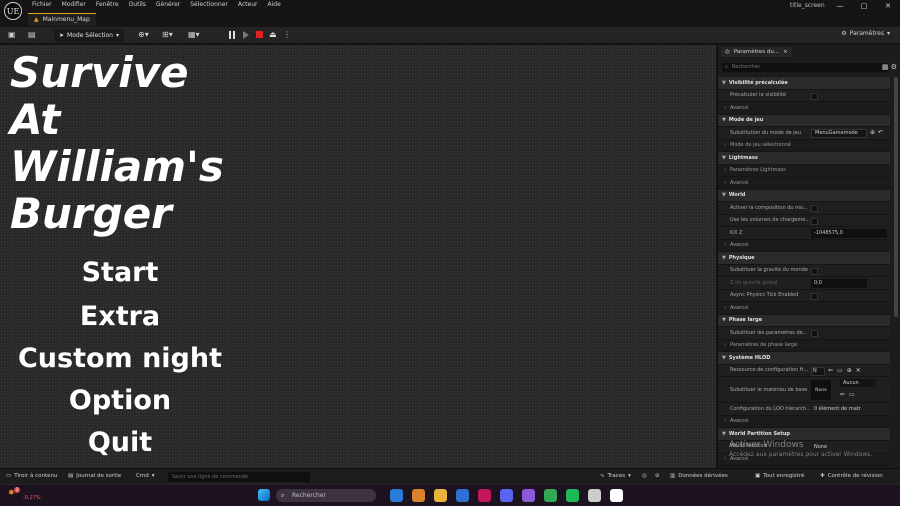  What do you see at coordinates (804, 158) in the screenshot?
I see `section-header: ▼ Lightmass` at bounding box center [804, 158].